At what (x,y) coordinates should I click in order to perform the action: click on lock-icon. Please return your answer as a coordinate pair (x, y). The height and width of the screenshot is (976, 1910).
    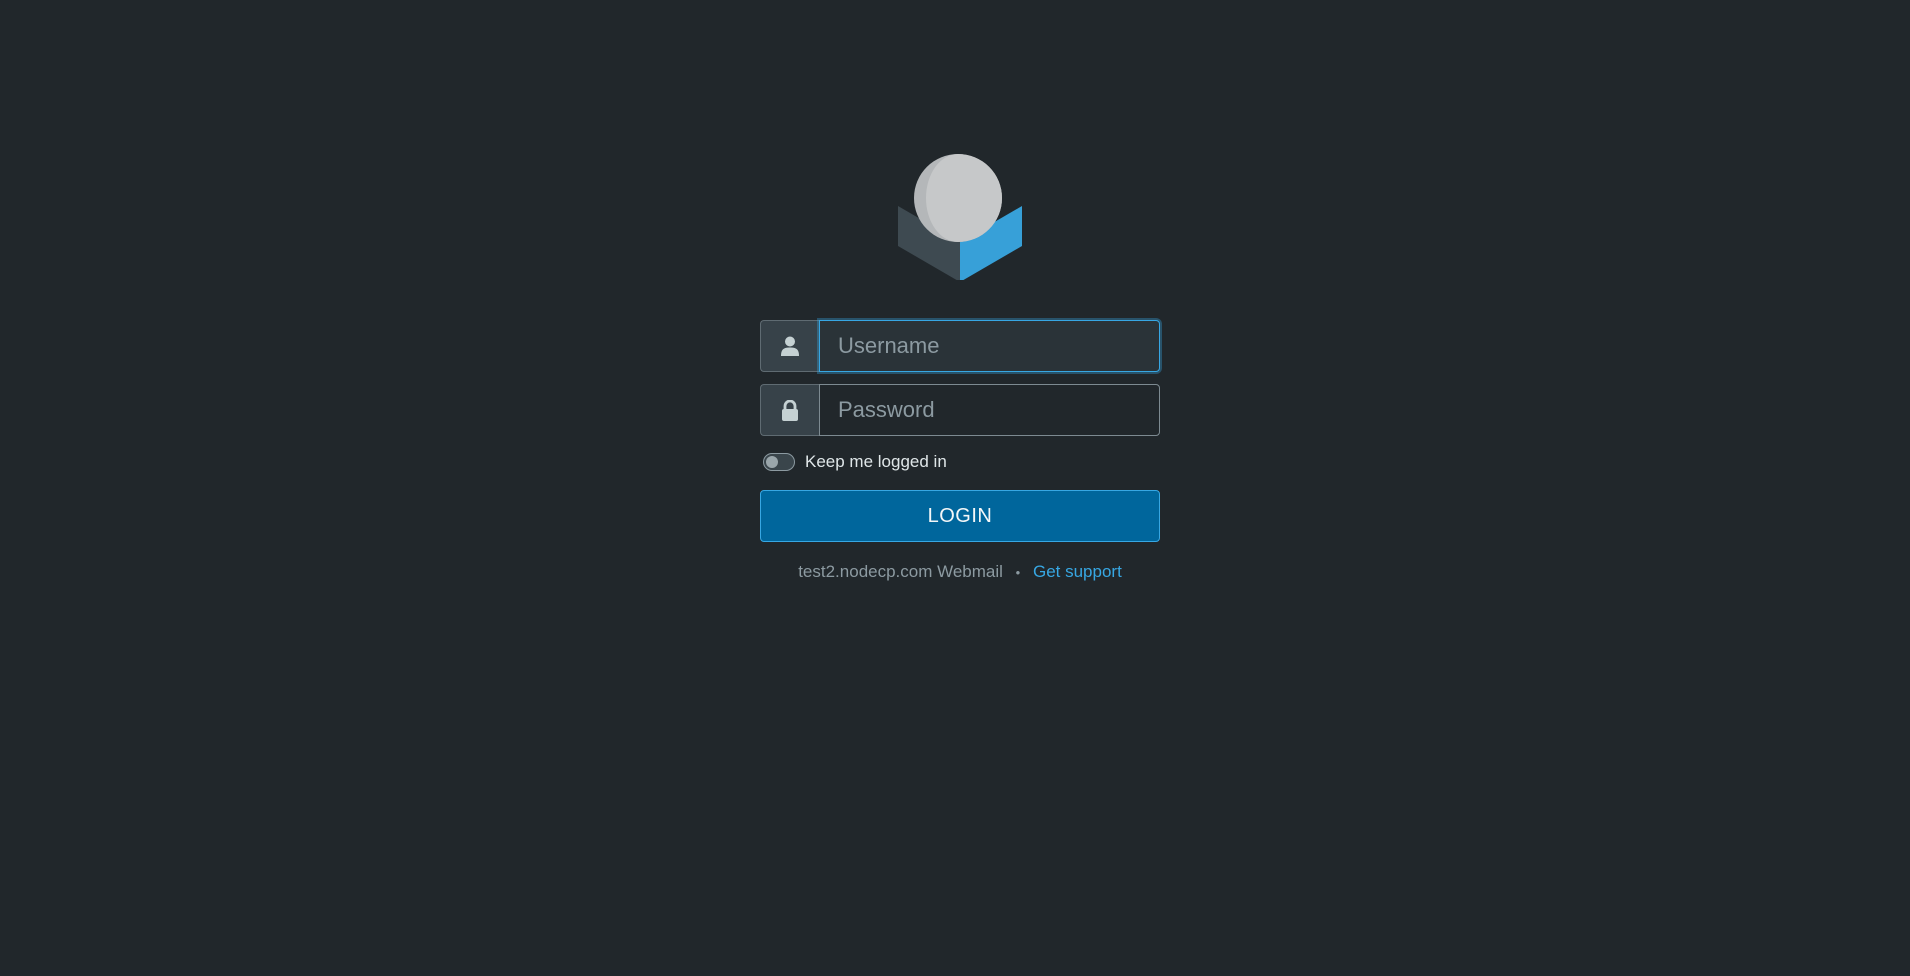
    Looking at the image, I should click on (789, 410).